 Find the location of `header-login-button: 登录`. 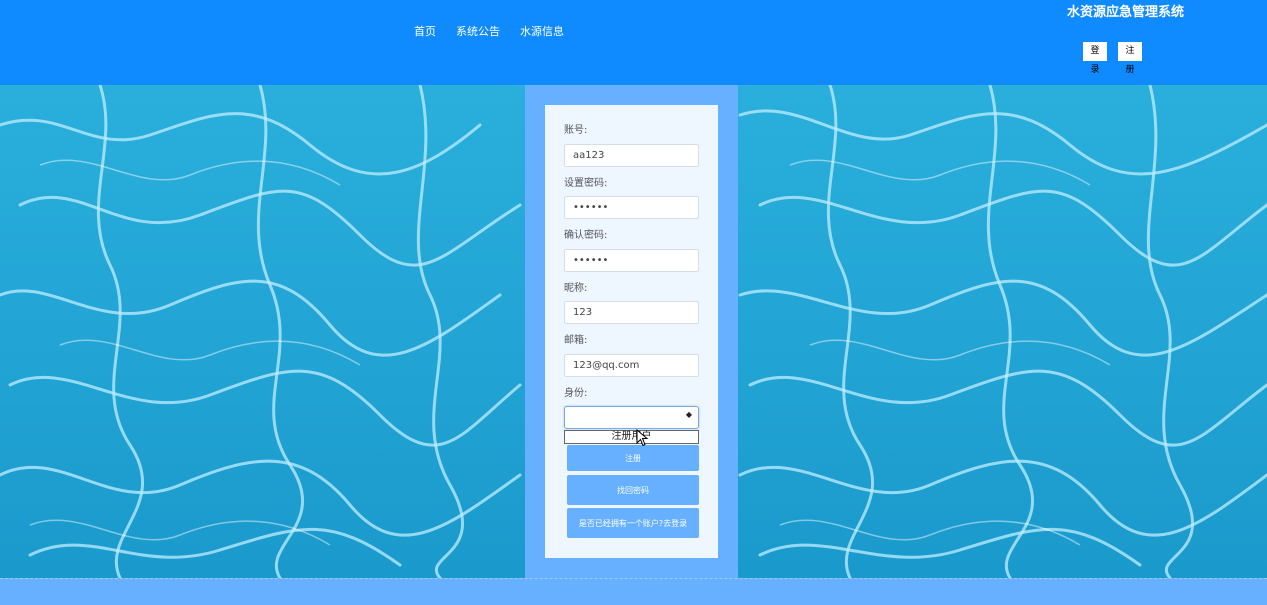

header-login-button: 登录 is located at coordinates (1095, 58).